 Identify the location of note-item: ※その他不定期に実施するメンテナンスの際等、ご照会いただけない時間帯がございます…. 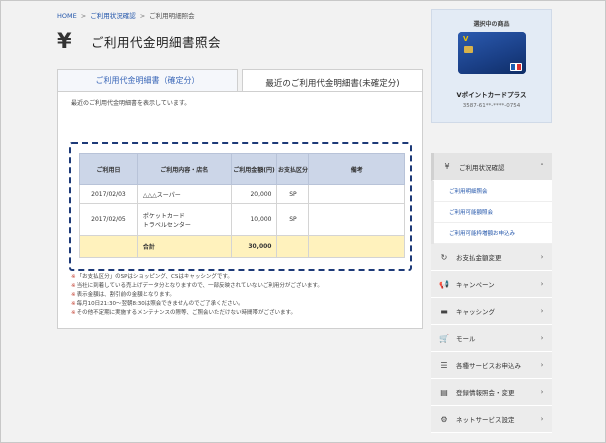
(183, 313).